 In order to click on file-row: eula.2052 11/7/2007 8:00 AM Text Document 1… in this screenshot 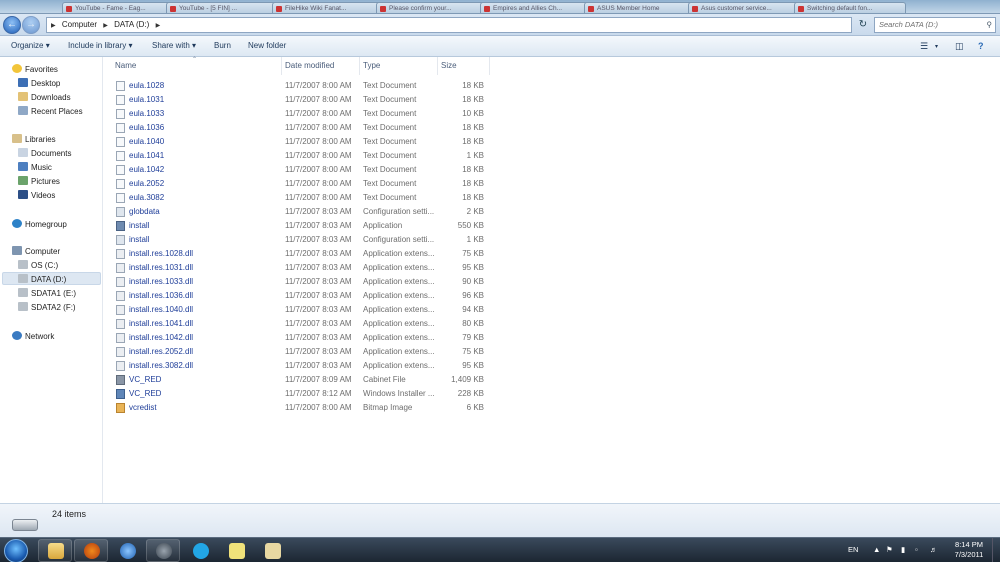, I will do `click(296, 184)`.